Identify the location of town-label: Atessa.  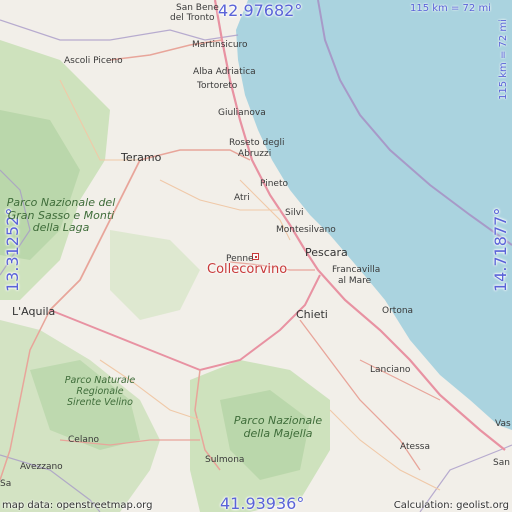
(415, 447).